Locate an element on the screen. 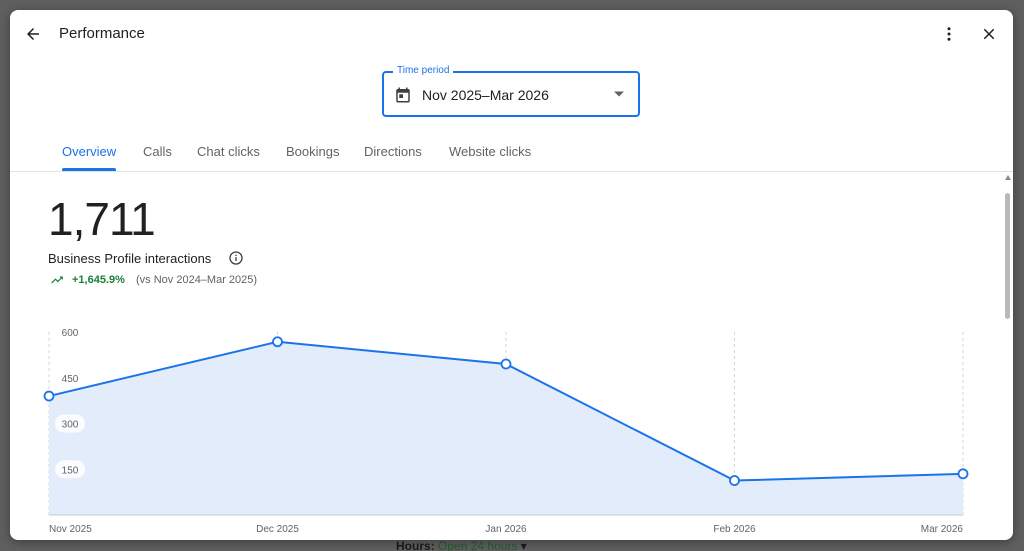 Image resolution: width=1024 pixels, height=551 pixels. dialog-header: Performance is located at coordinates (511, 34).